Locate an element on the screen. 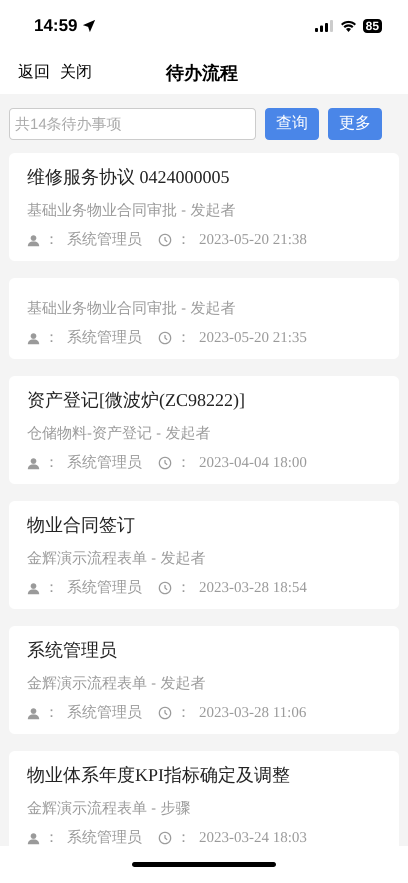 Image resolution: width=408 pixels, height=883 pixels. query-button: 查询 is located at coordinates (292, 124).